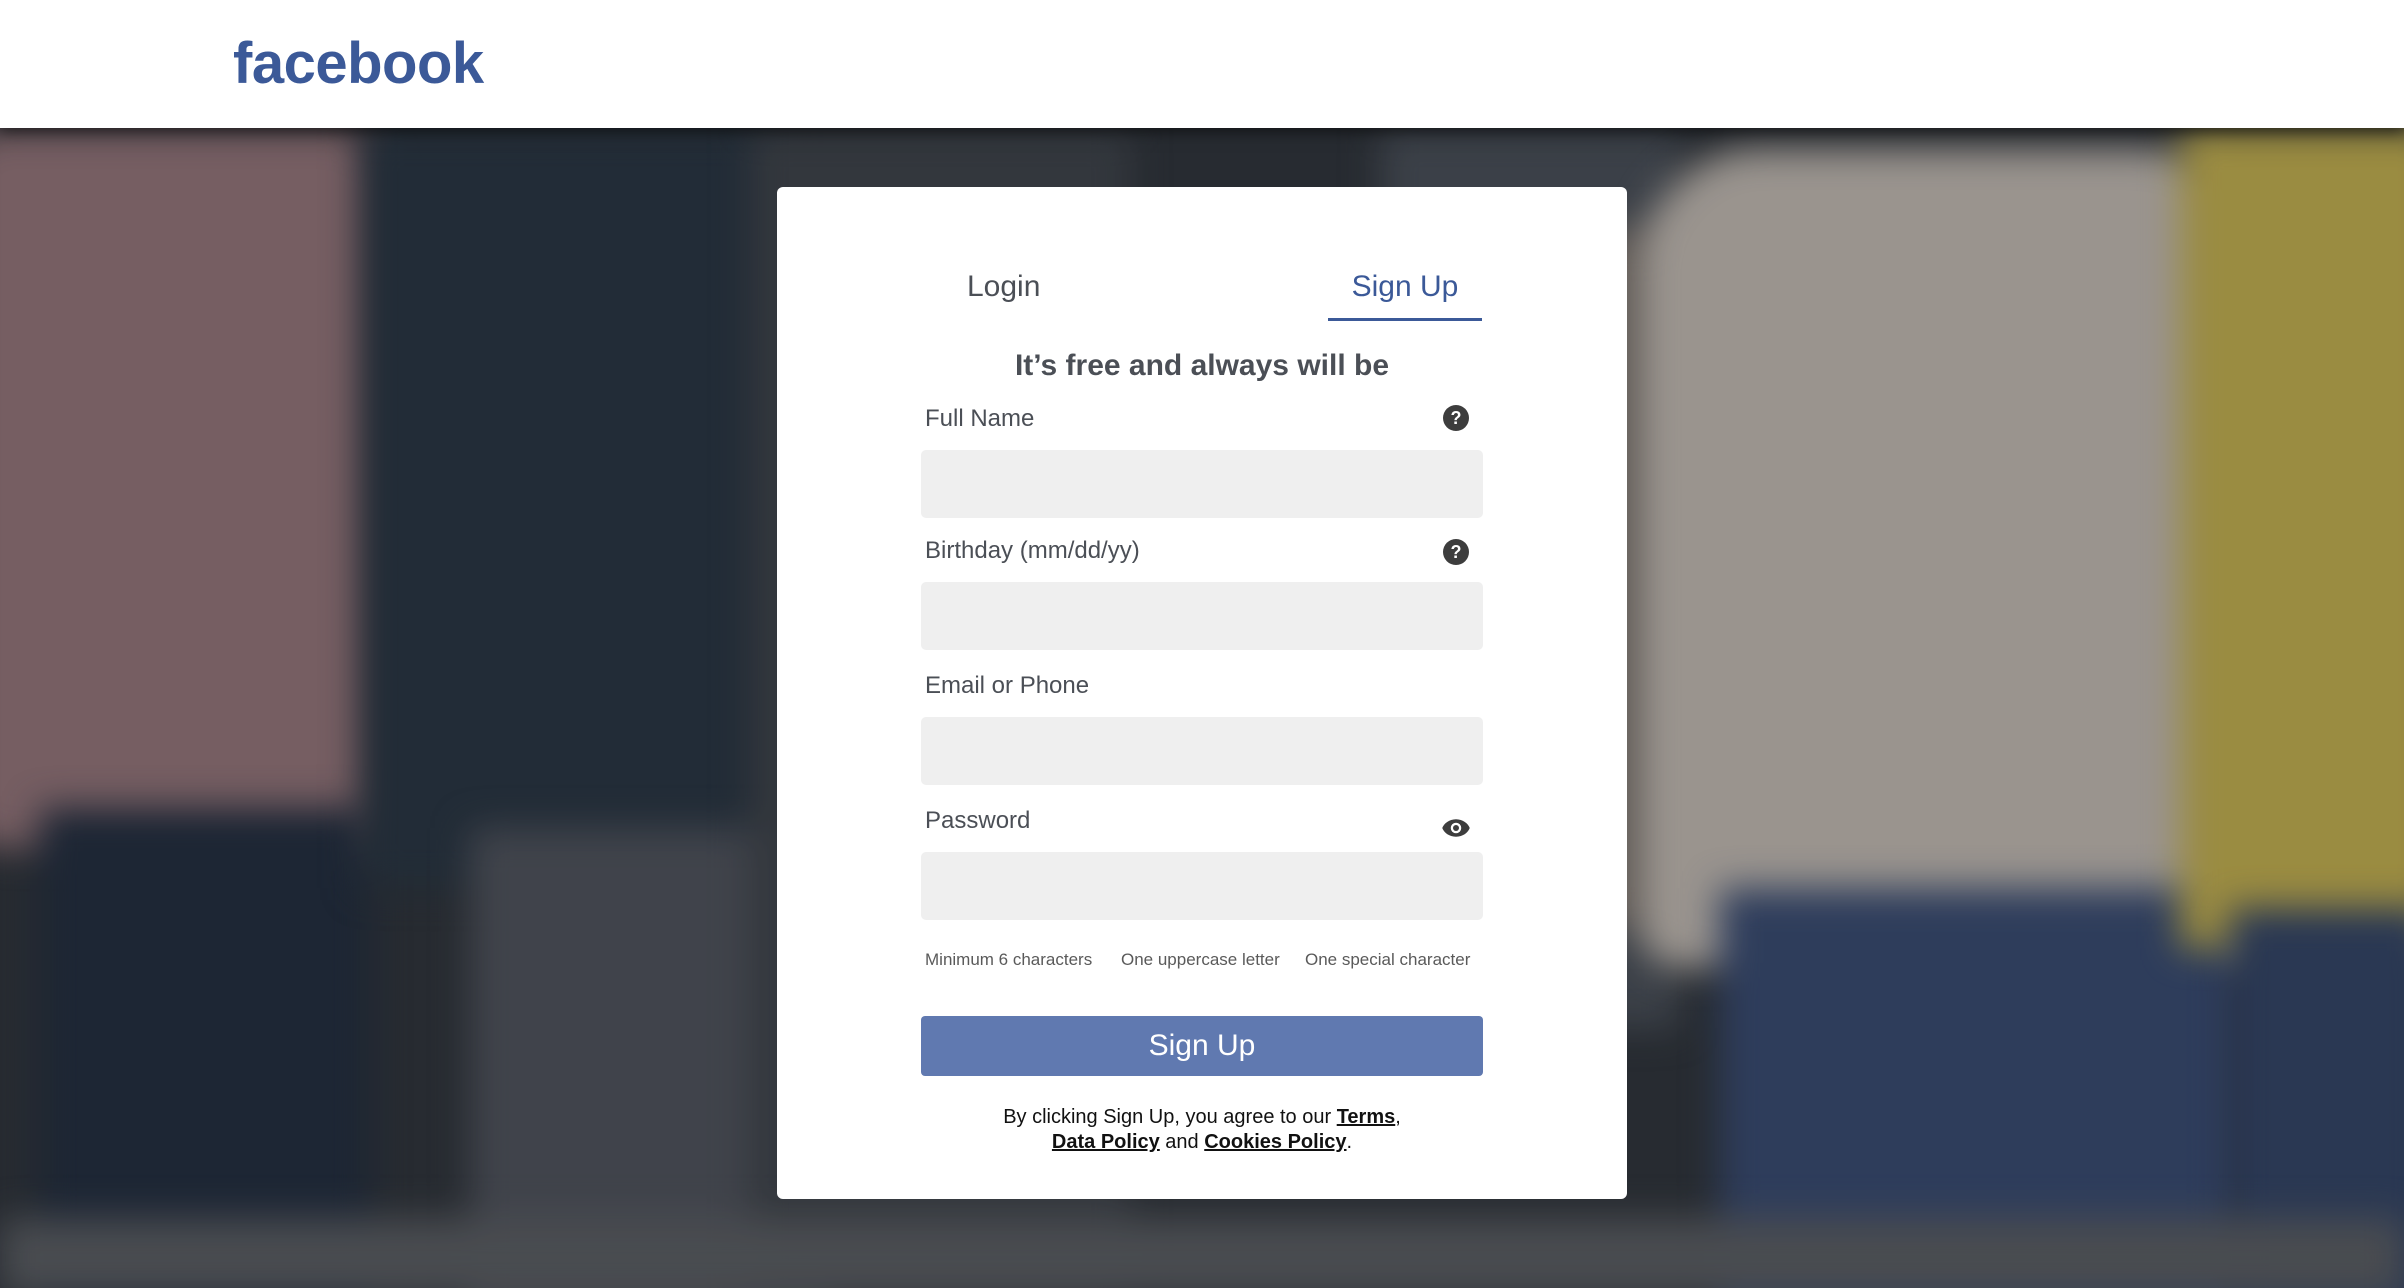 The width and height of the screenshot is (2404, 1288). What do you see at coordinates (1202, 64) in the screenshot?
I see `top-bar: facebook` at bounding box center [1202, 64].